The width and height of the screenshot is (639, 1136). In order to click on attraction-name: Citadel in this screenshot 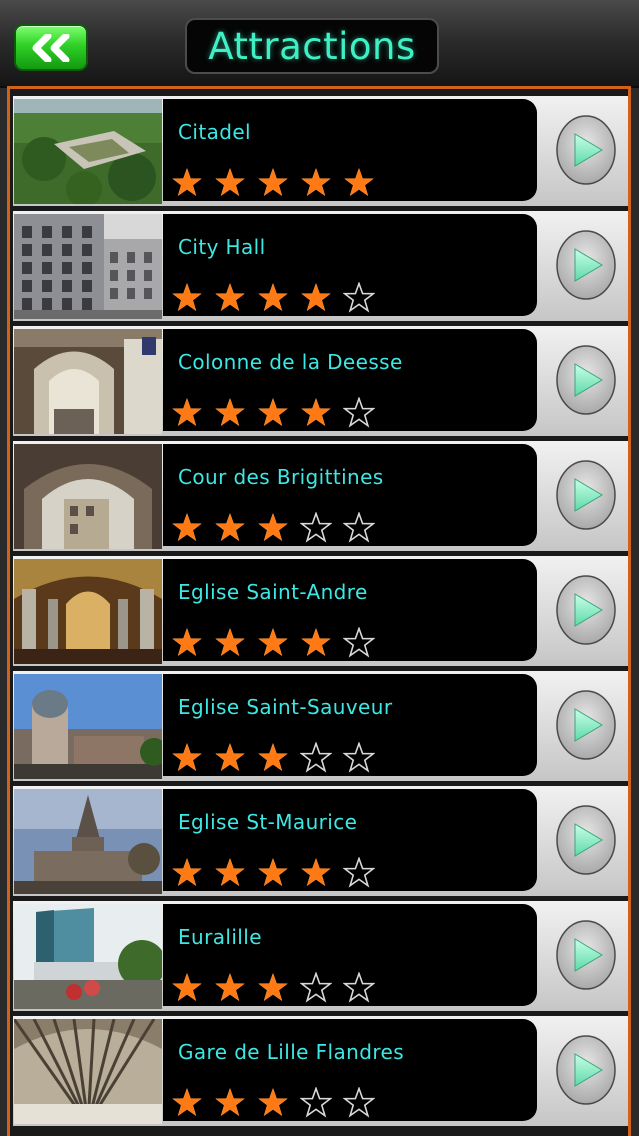, I will do `click(214, 132)`.